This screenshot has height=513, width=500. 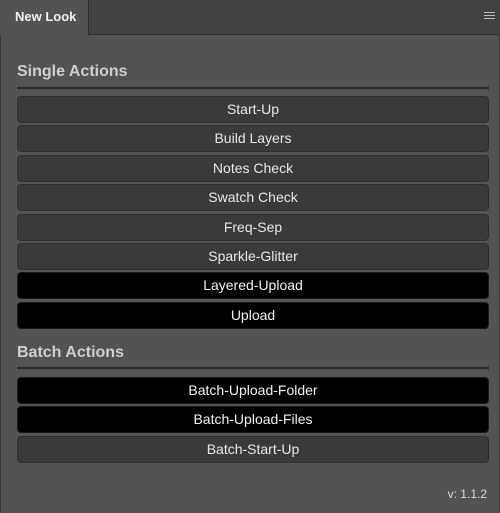 I want to click on single-actions-divider, so click(x=253, y=88).